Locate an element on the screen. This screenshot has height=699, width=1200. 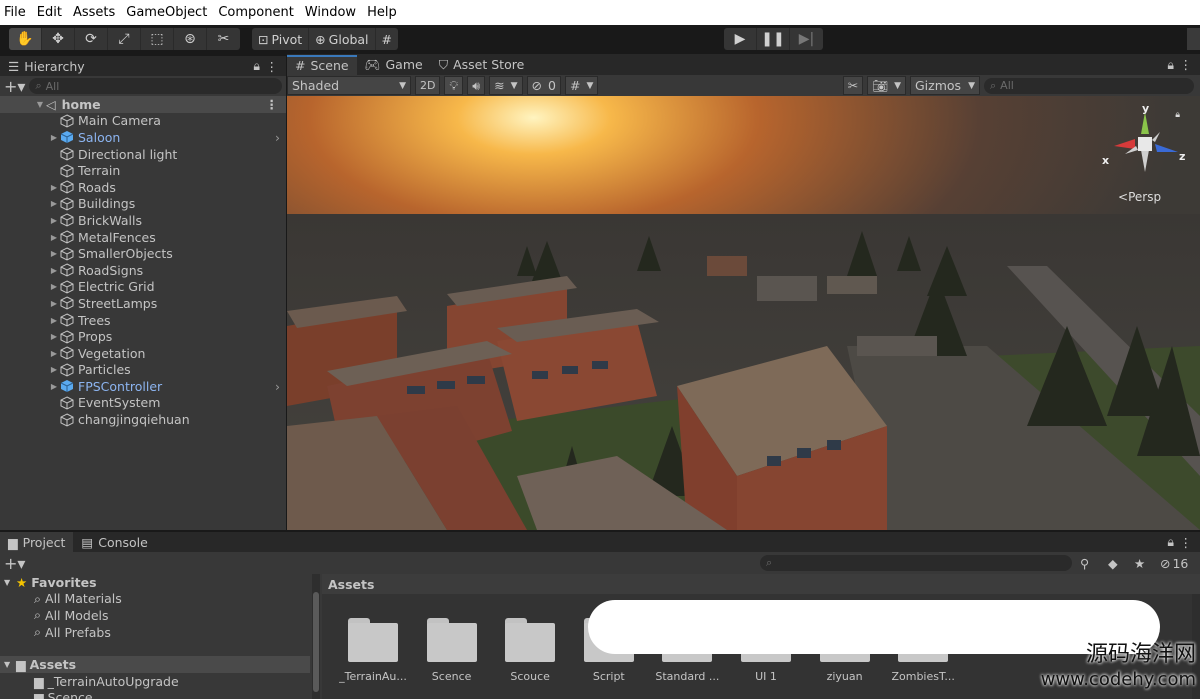
global-toggle: ⊕ Global is located at coordinates (342, 39).